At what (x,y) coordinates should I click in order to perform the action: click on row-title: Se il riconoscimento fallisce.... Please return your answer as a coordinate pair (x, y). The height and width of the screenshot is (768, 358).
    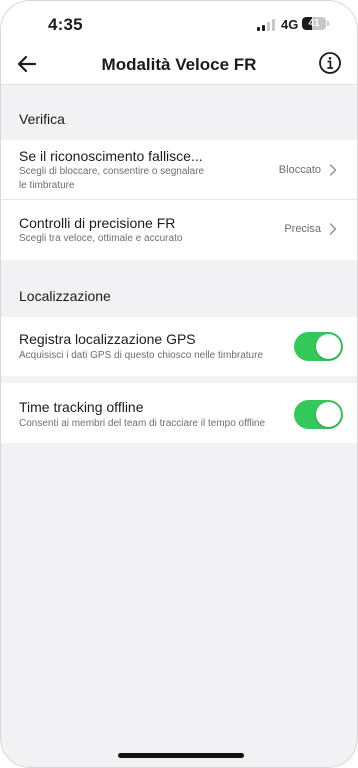
    Looking at the image, I should click on (111, 156).